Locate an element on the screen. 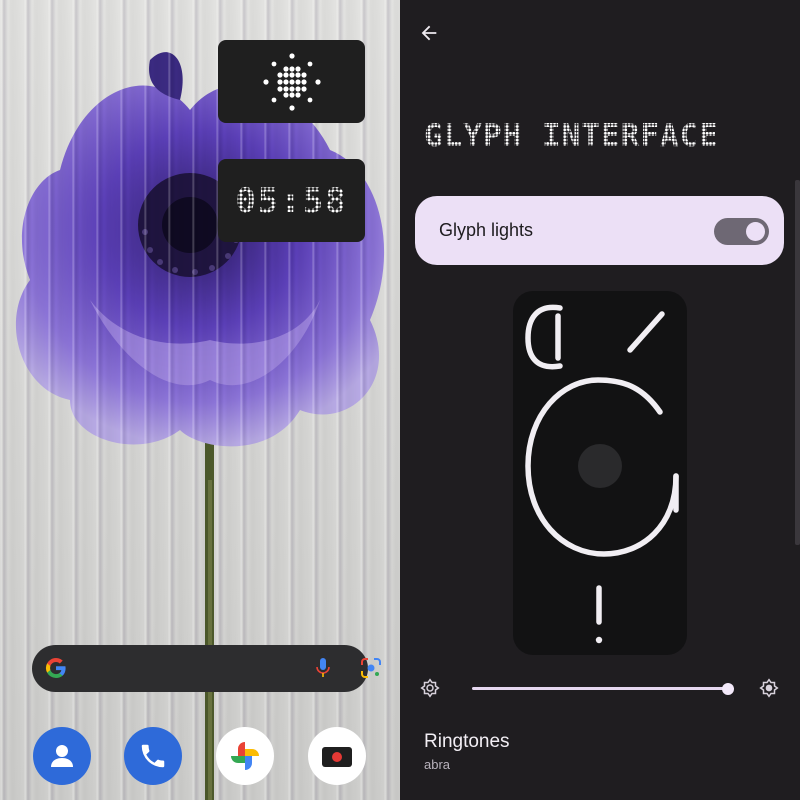 Image resolution: width=800 pixels, height=800 pixels. ringtones-setting: Ringtones abra is located at coordinates (600, 752).